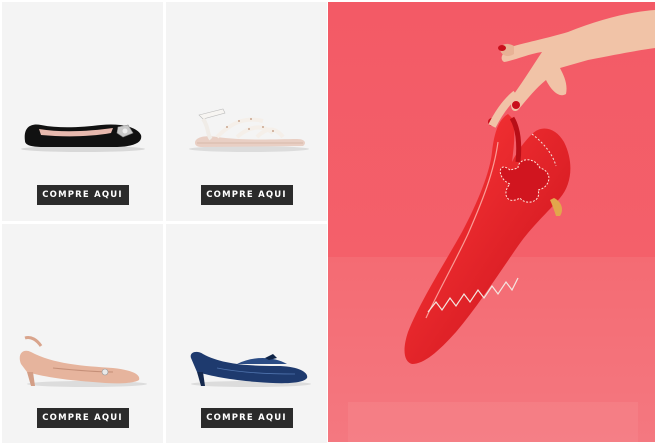 This screenshot has width=656, height=444. Describe the element at coordinates (82, 127) in the screenshot. I see `black-ballerina-flat-image` at that location.